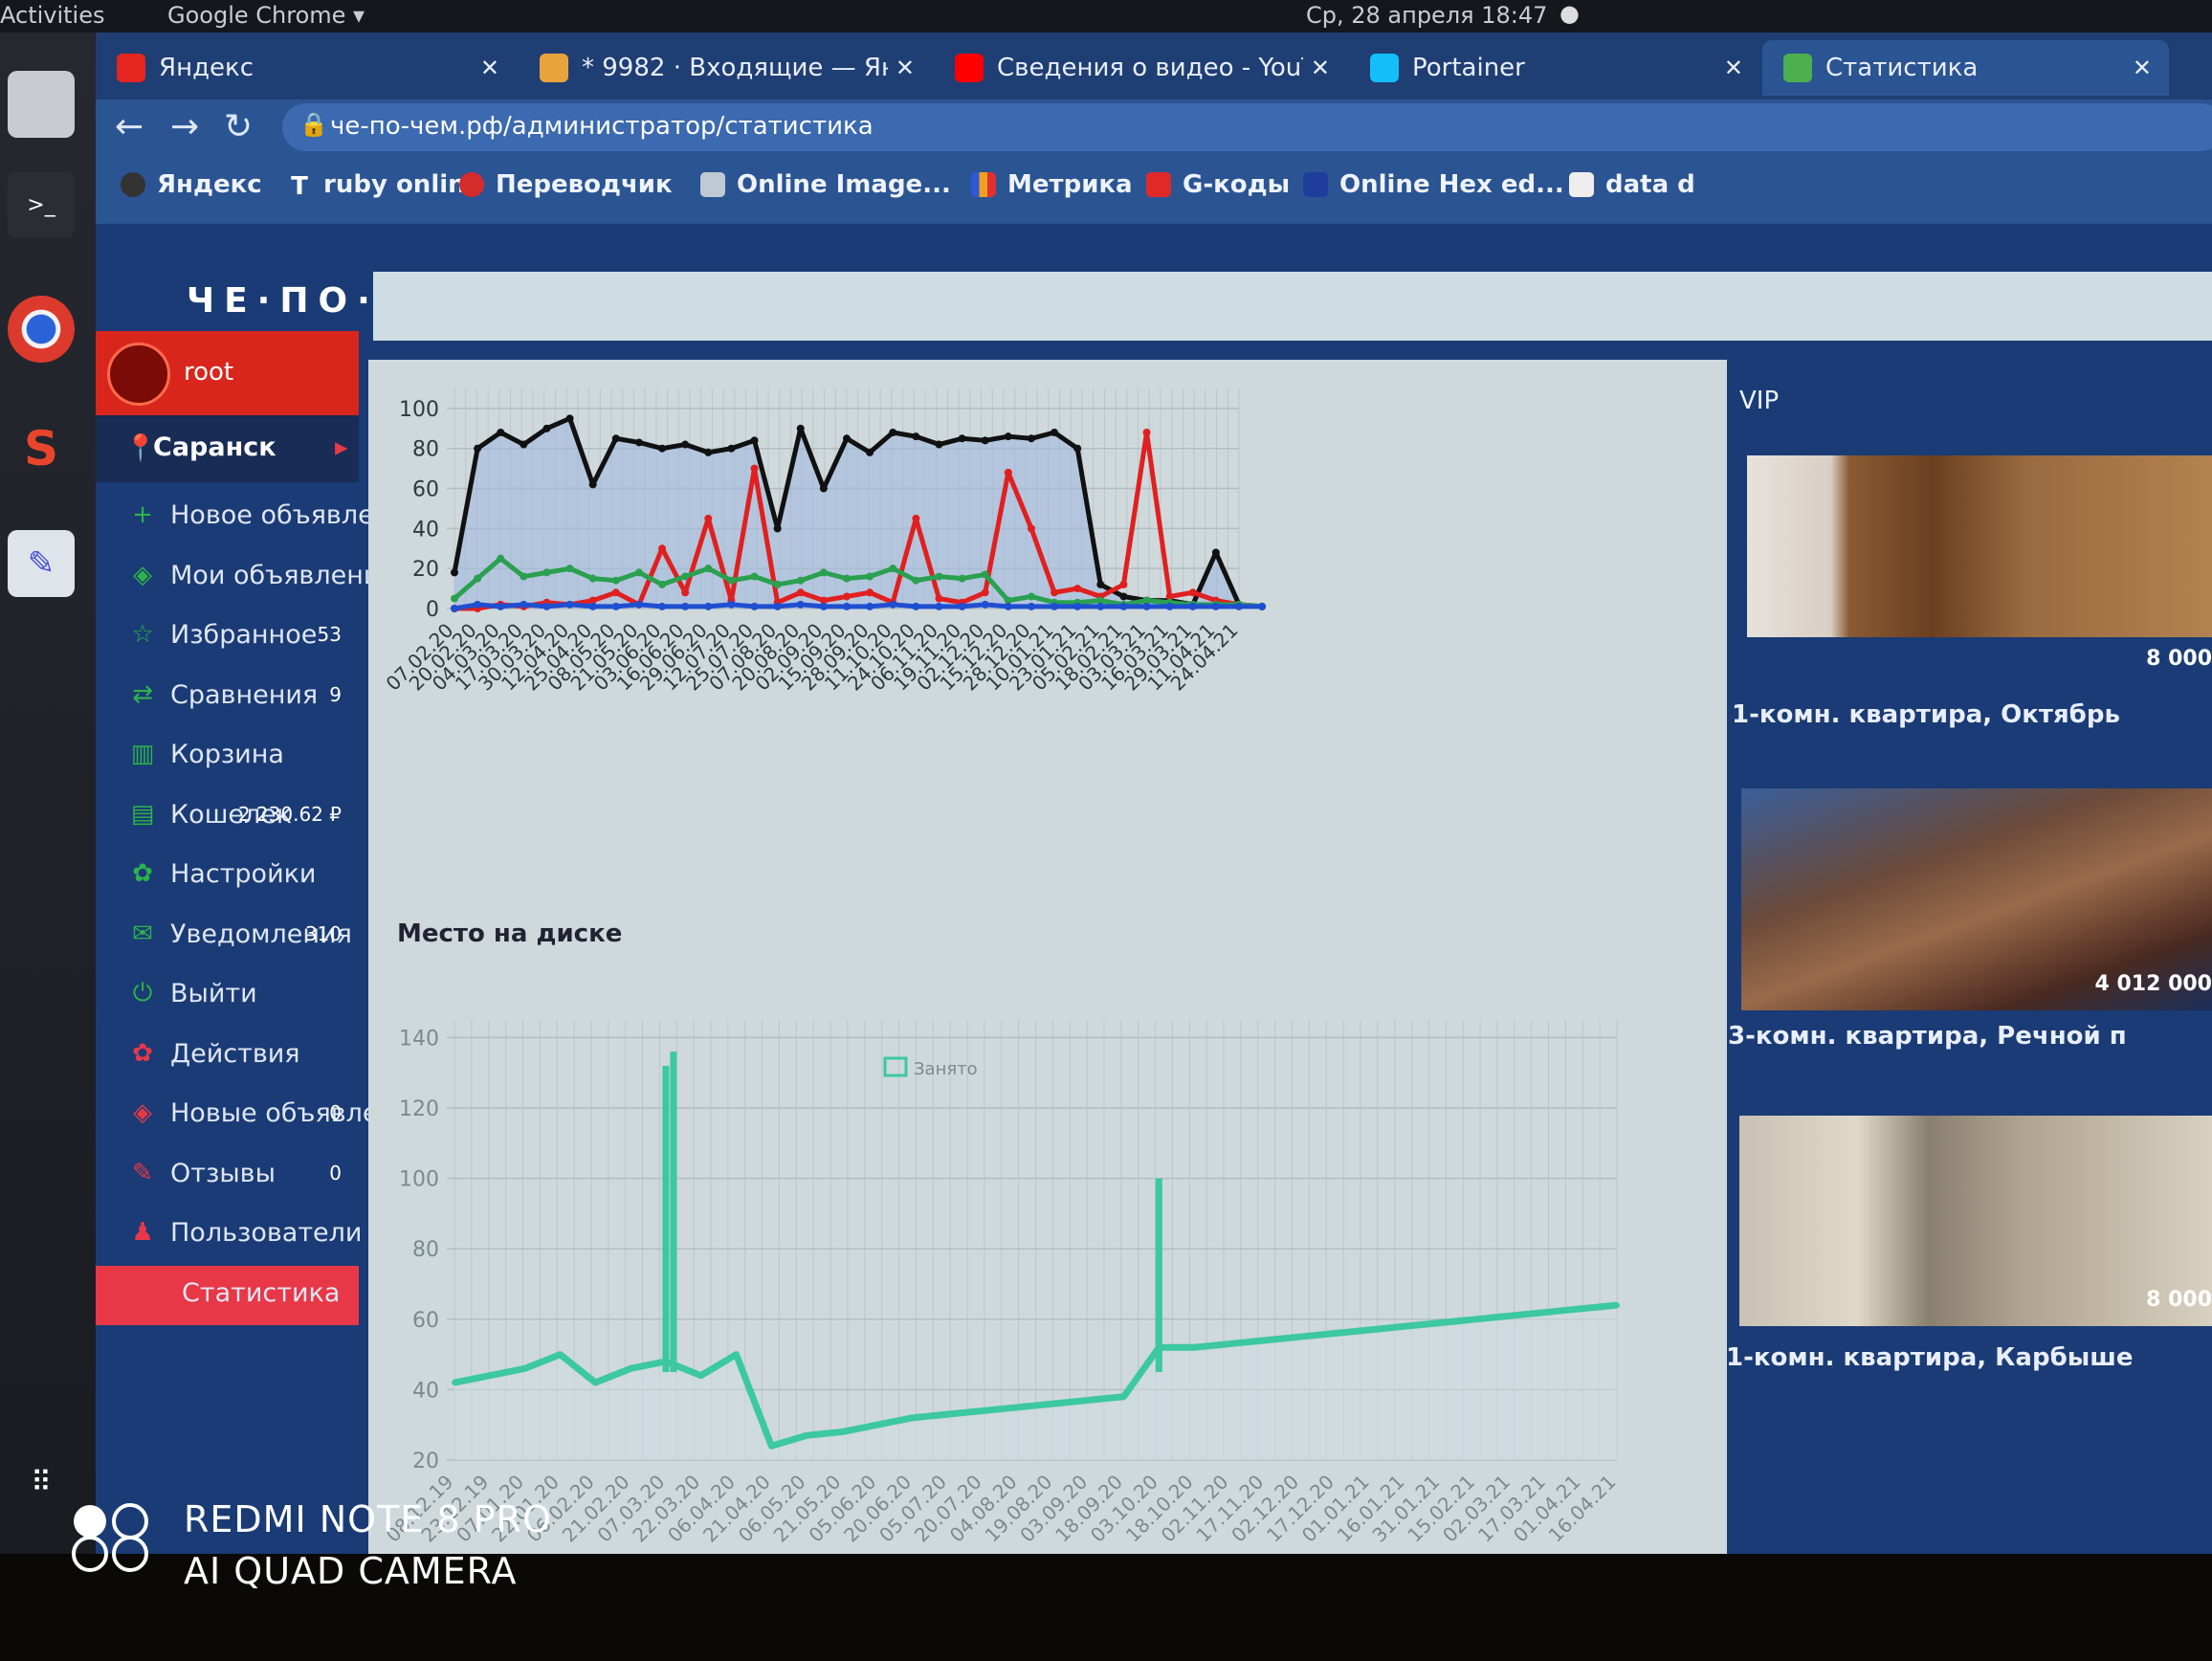  Describe the element at coordinates (227, 636) in the screenshot. I see `sidebar-item-3: ☆ Избранное 53` at that location.